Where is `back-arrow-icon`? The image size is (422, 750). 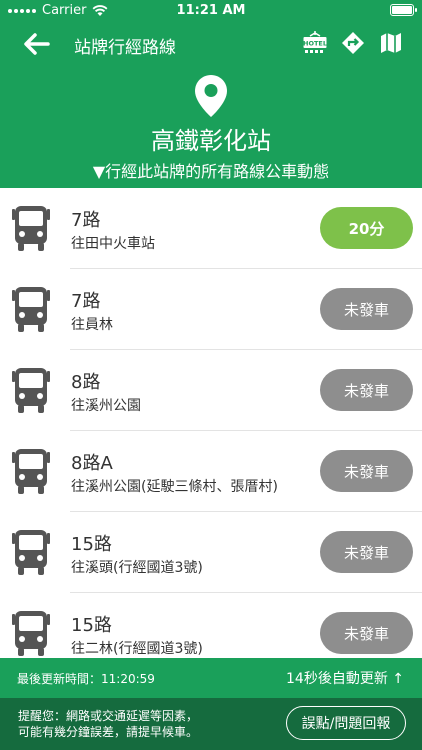 back-arrow-icon is located at coordinates (36, 44).